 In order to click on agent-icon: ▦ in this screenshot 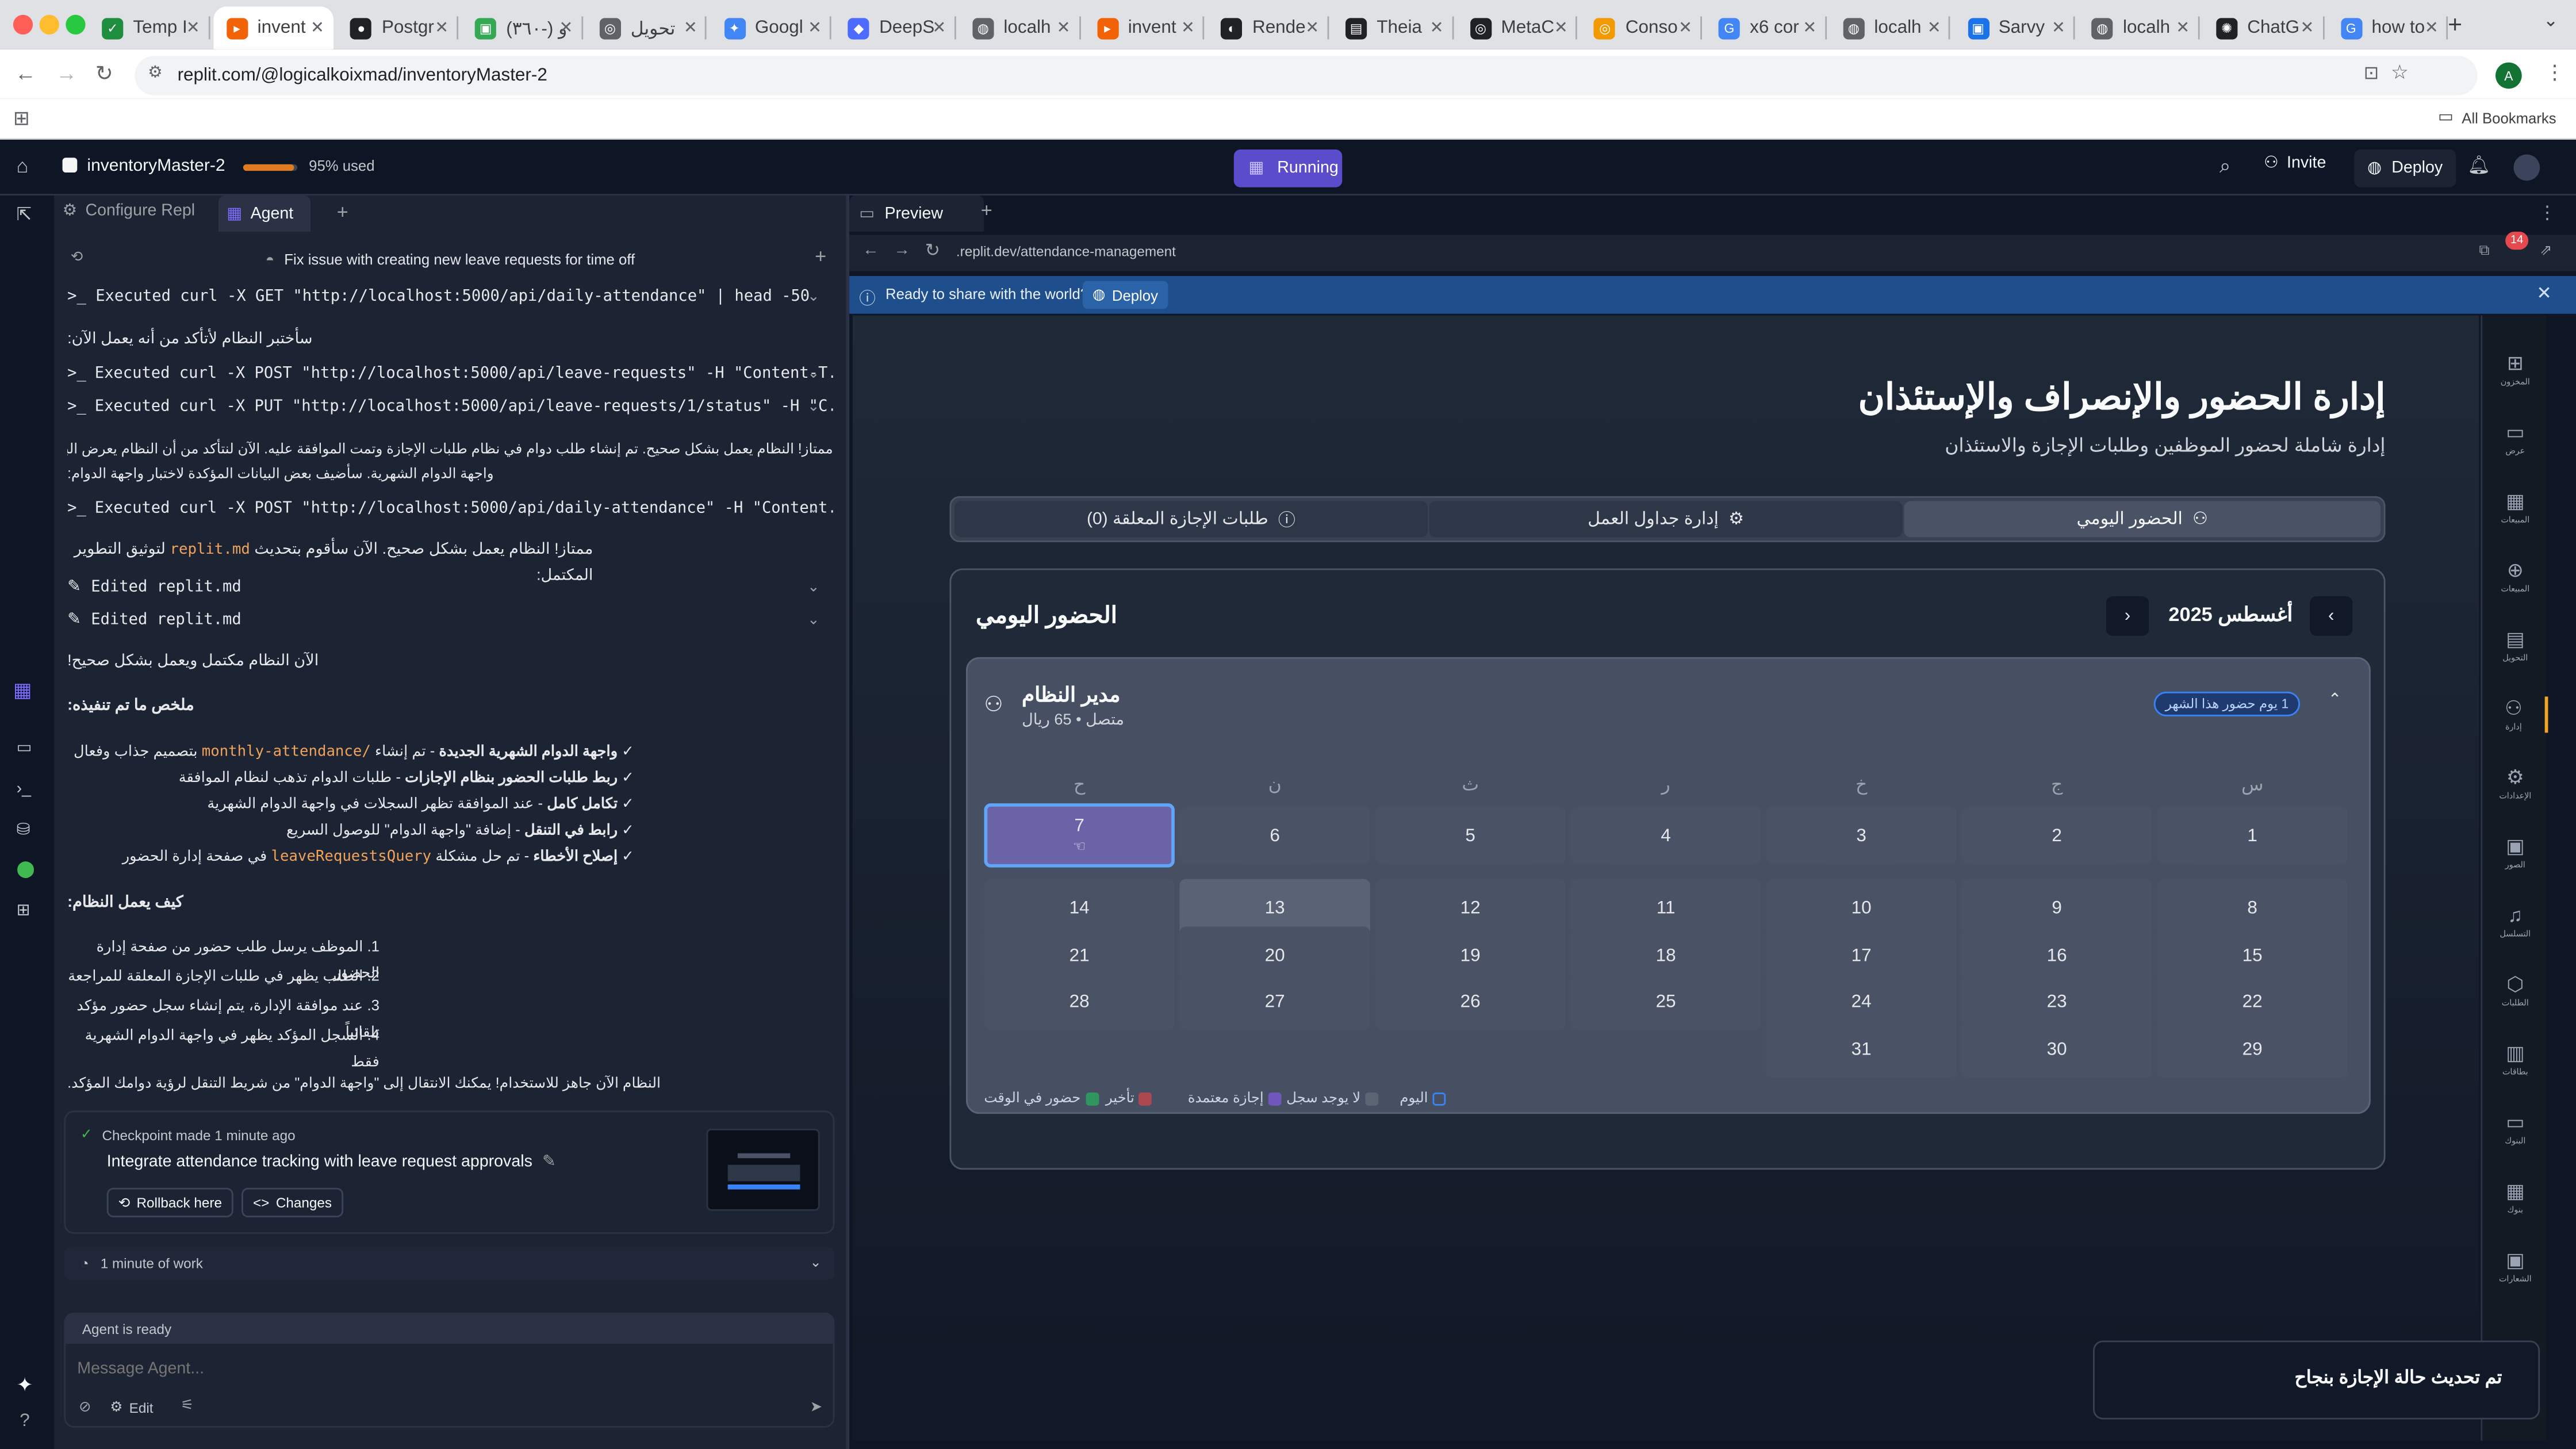, I will do `click(22, 690)`.